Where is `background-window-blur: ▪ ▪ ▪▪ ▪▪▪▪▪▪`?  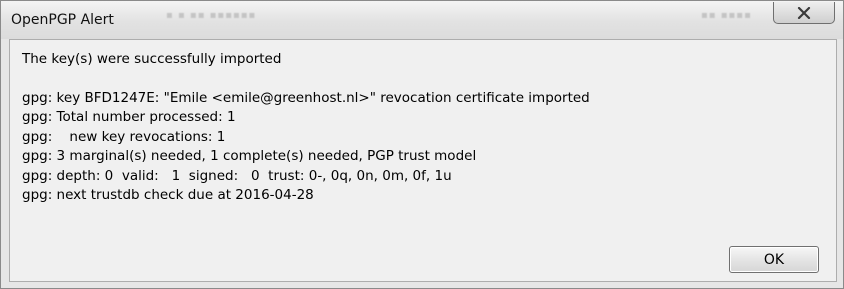
background-window-blur: ▪ ▪ ▪▪ ▪▪▪▪▪▪ is located at coordinates (211, 15).